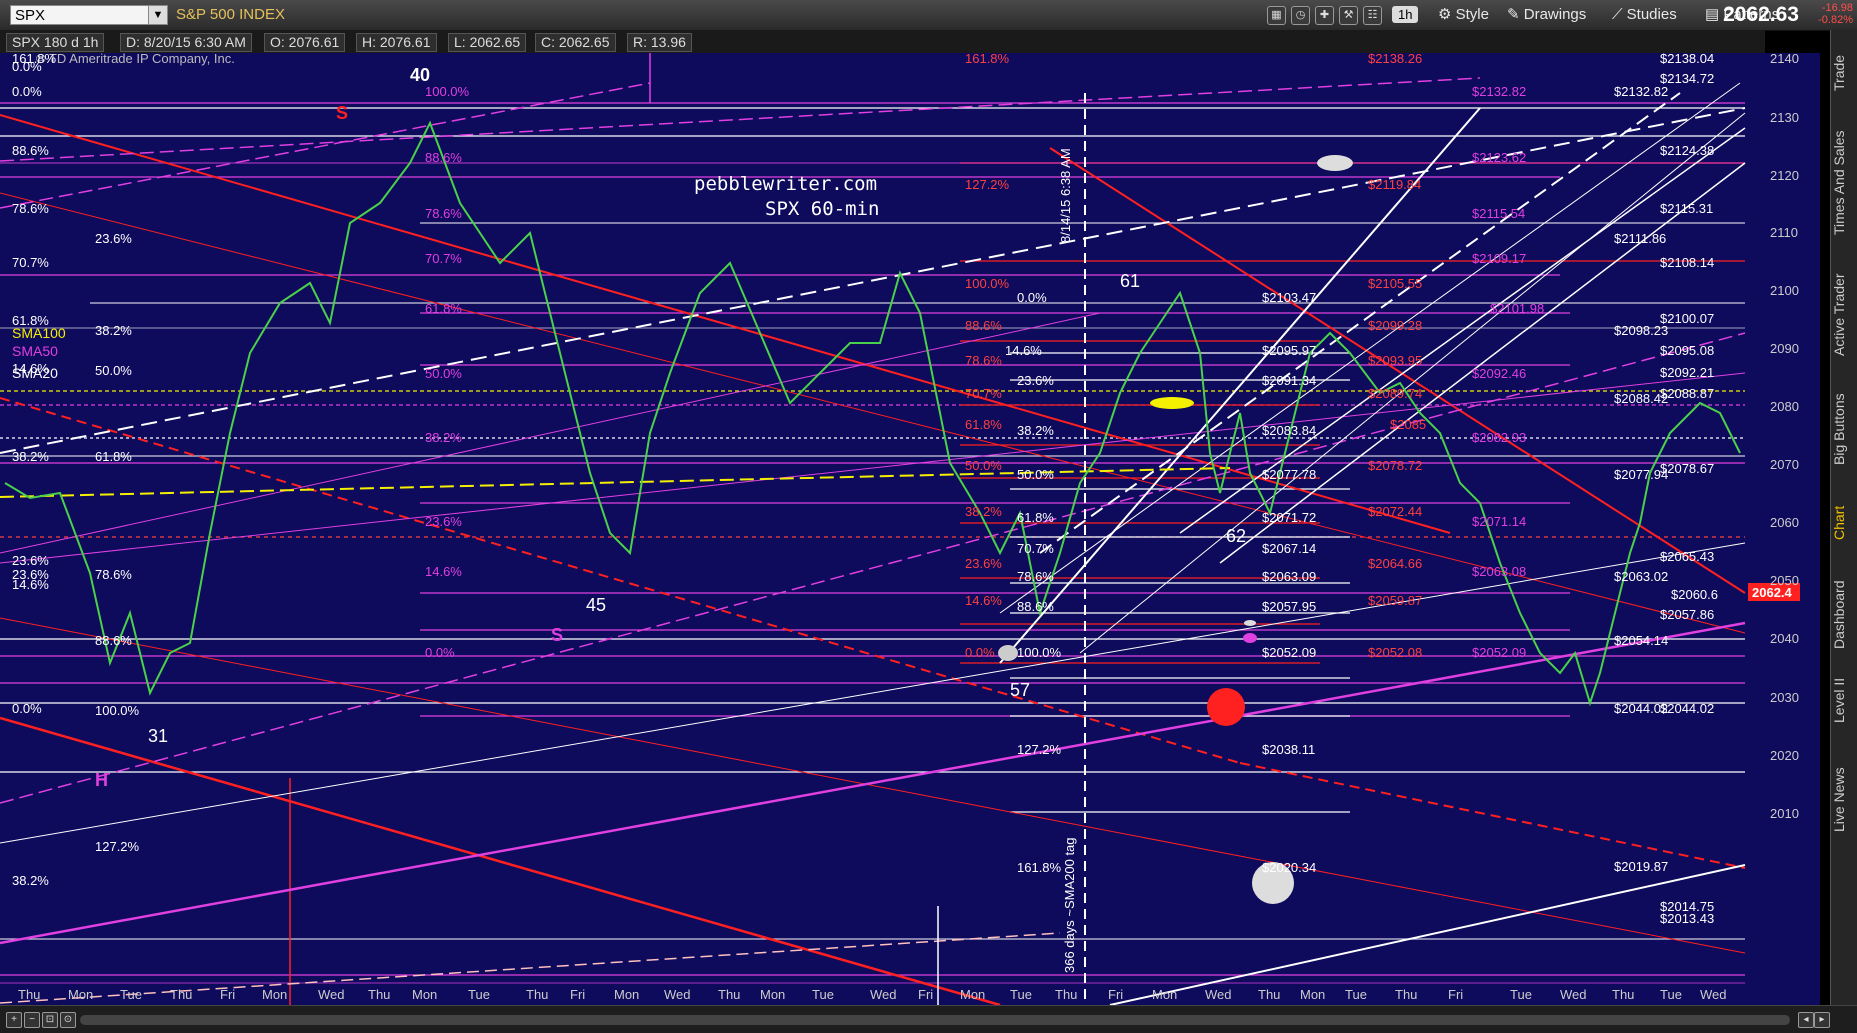  Describe the element at coordinates (983, 325) in the screenshot. I see `fib-label-red: 88.6%` at that location.